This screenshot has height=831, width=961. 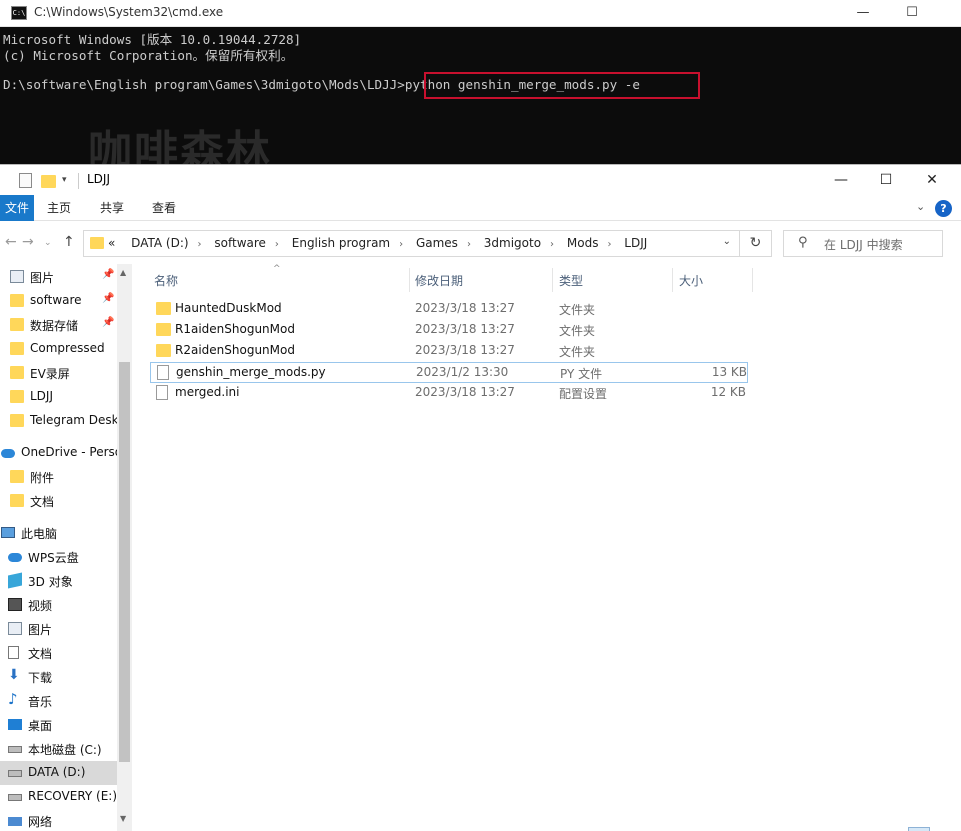 I want to click on sidebar-item: 数据存储 📌, so click(x=58, y=325).